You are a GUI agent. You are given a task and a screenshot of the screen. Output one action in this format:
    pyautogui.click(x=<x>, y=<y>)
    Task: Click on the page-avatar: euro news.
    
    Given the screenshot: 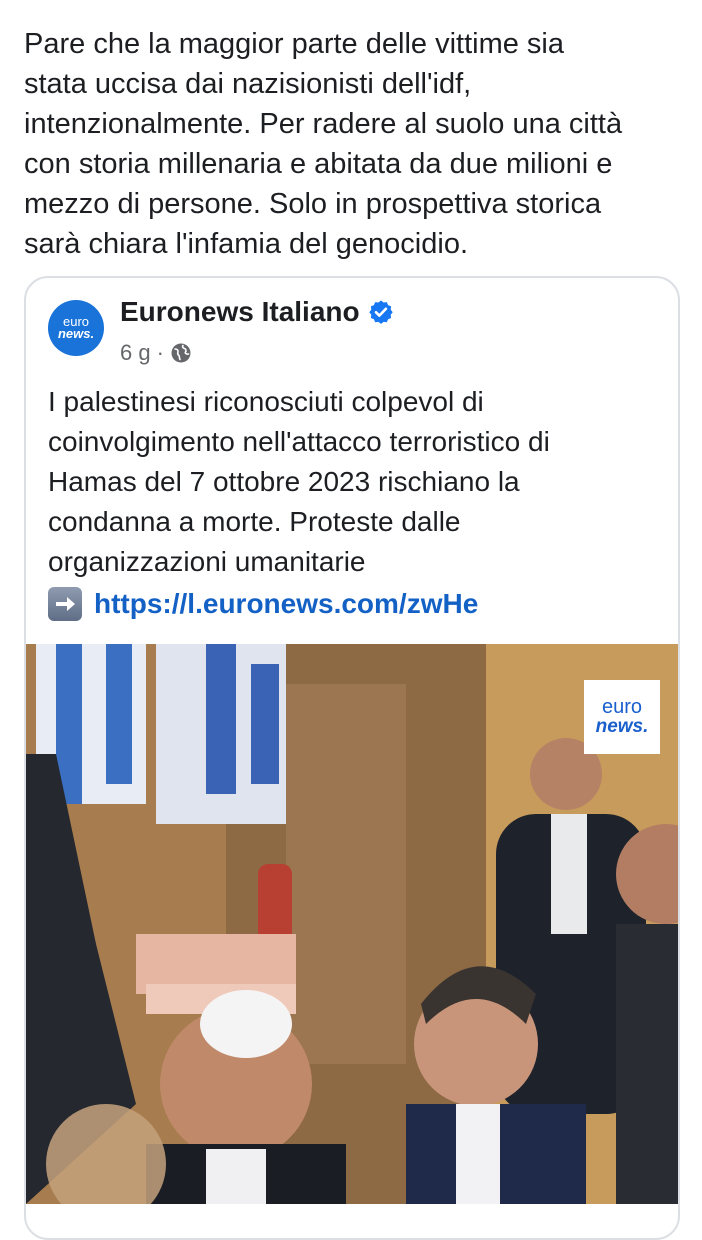 What is the action you would take?
    pyautogui.click(x=76, y=328)
    